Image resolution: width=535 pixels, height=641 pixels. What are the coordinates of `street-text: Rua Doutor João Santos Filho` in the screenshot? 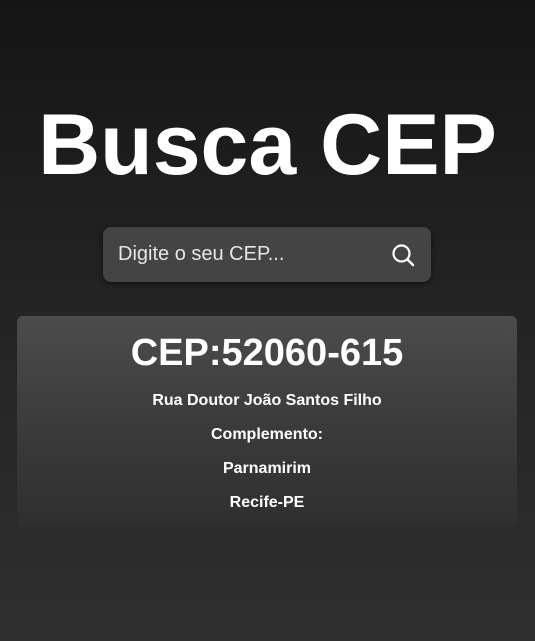 It's located at (267, 400).